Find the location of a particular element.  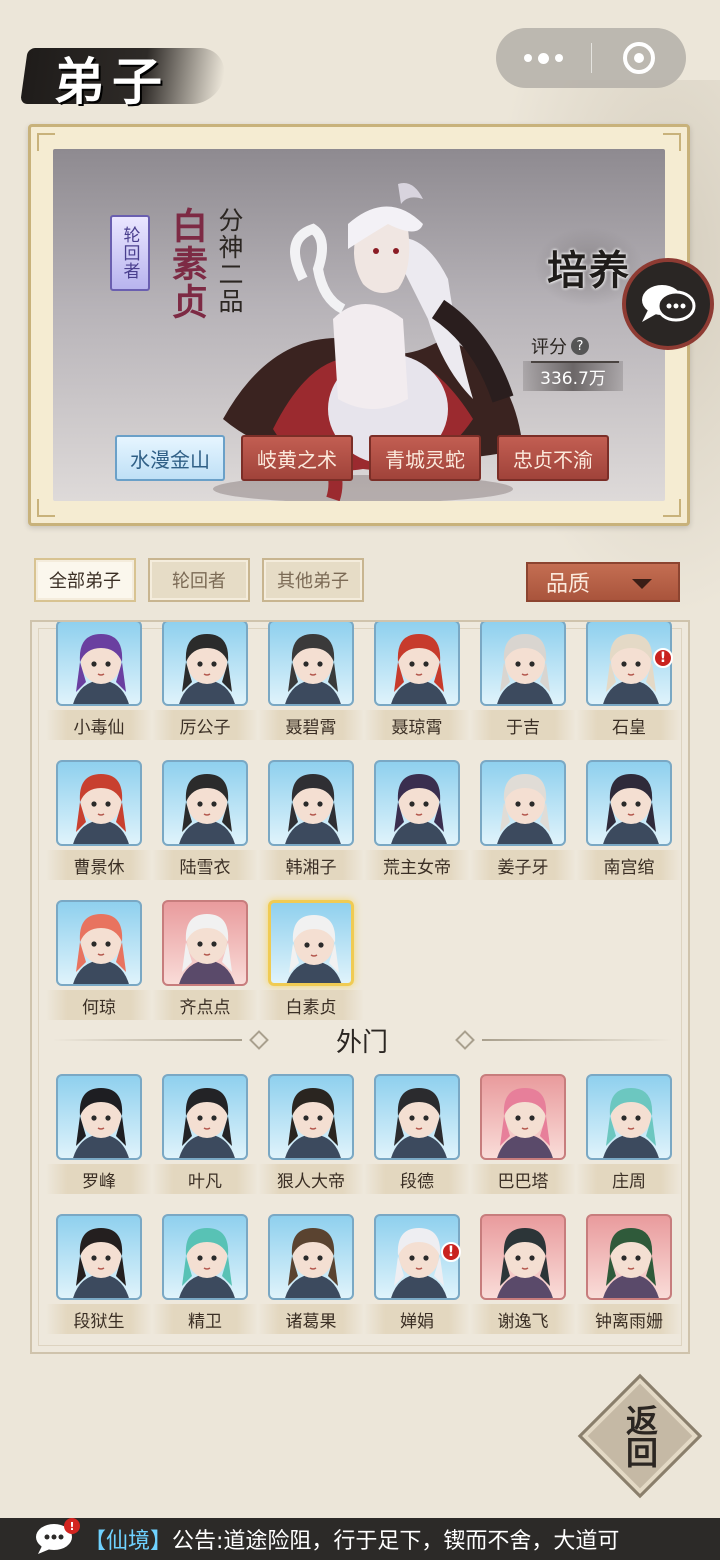

disciple-card: 巴巴塔 is located at coordinates (523, 1135).